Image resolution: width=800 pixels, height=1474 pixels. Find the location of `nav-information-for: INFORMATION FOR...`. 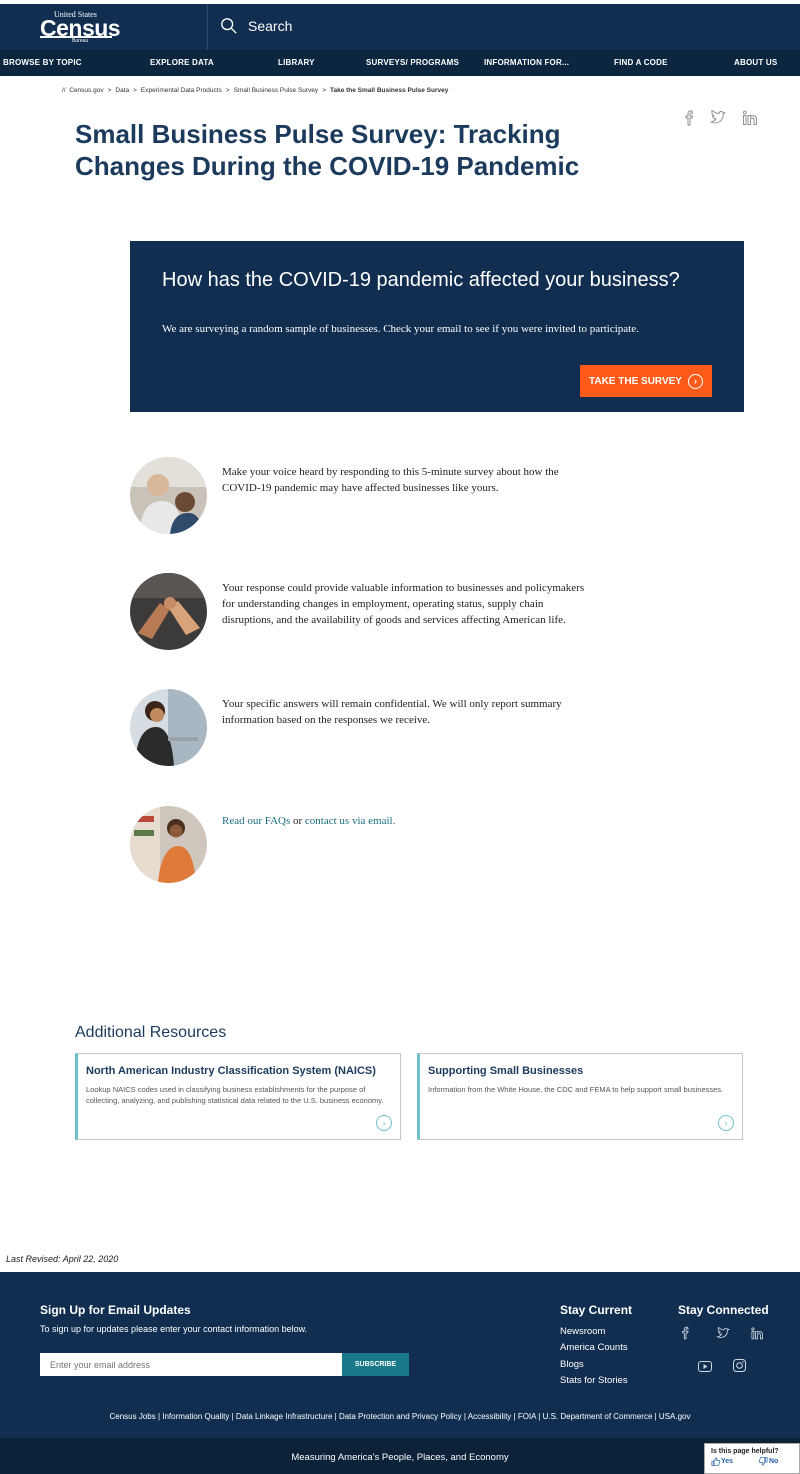

nav-information-for: INFORMATION FOR... is located at coordinates (526, 62).